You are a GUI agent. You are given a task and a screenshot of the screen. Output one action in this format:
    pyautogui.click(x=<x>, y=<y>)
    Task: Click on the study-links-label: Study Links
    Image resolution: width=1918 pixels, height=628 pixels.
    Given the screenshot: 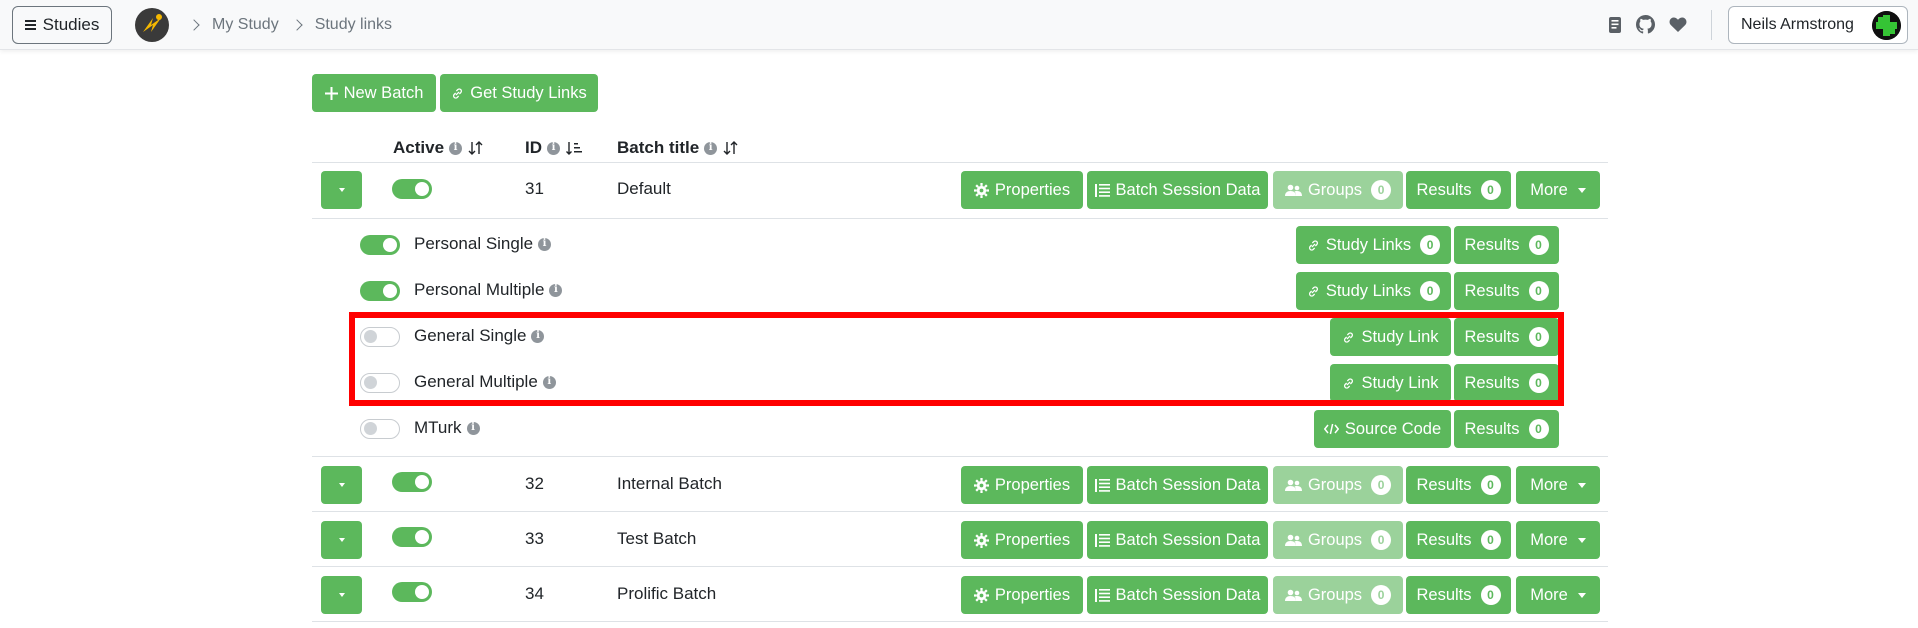 What is the action you would take?
    pyautogui.click(x=1368, y=290)
    